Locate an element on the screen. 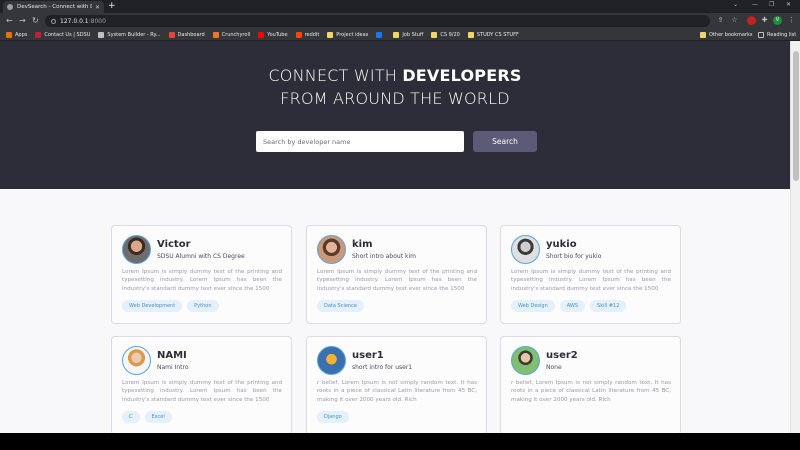 Image resolution: width=800 pixels, height=450 pixels. bookmark-label: Project ideas is located at coordinates (352, 34).